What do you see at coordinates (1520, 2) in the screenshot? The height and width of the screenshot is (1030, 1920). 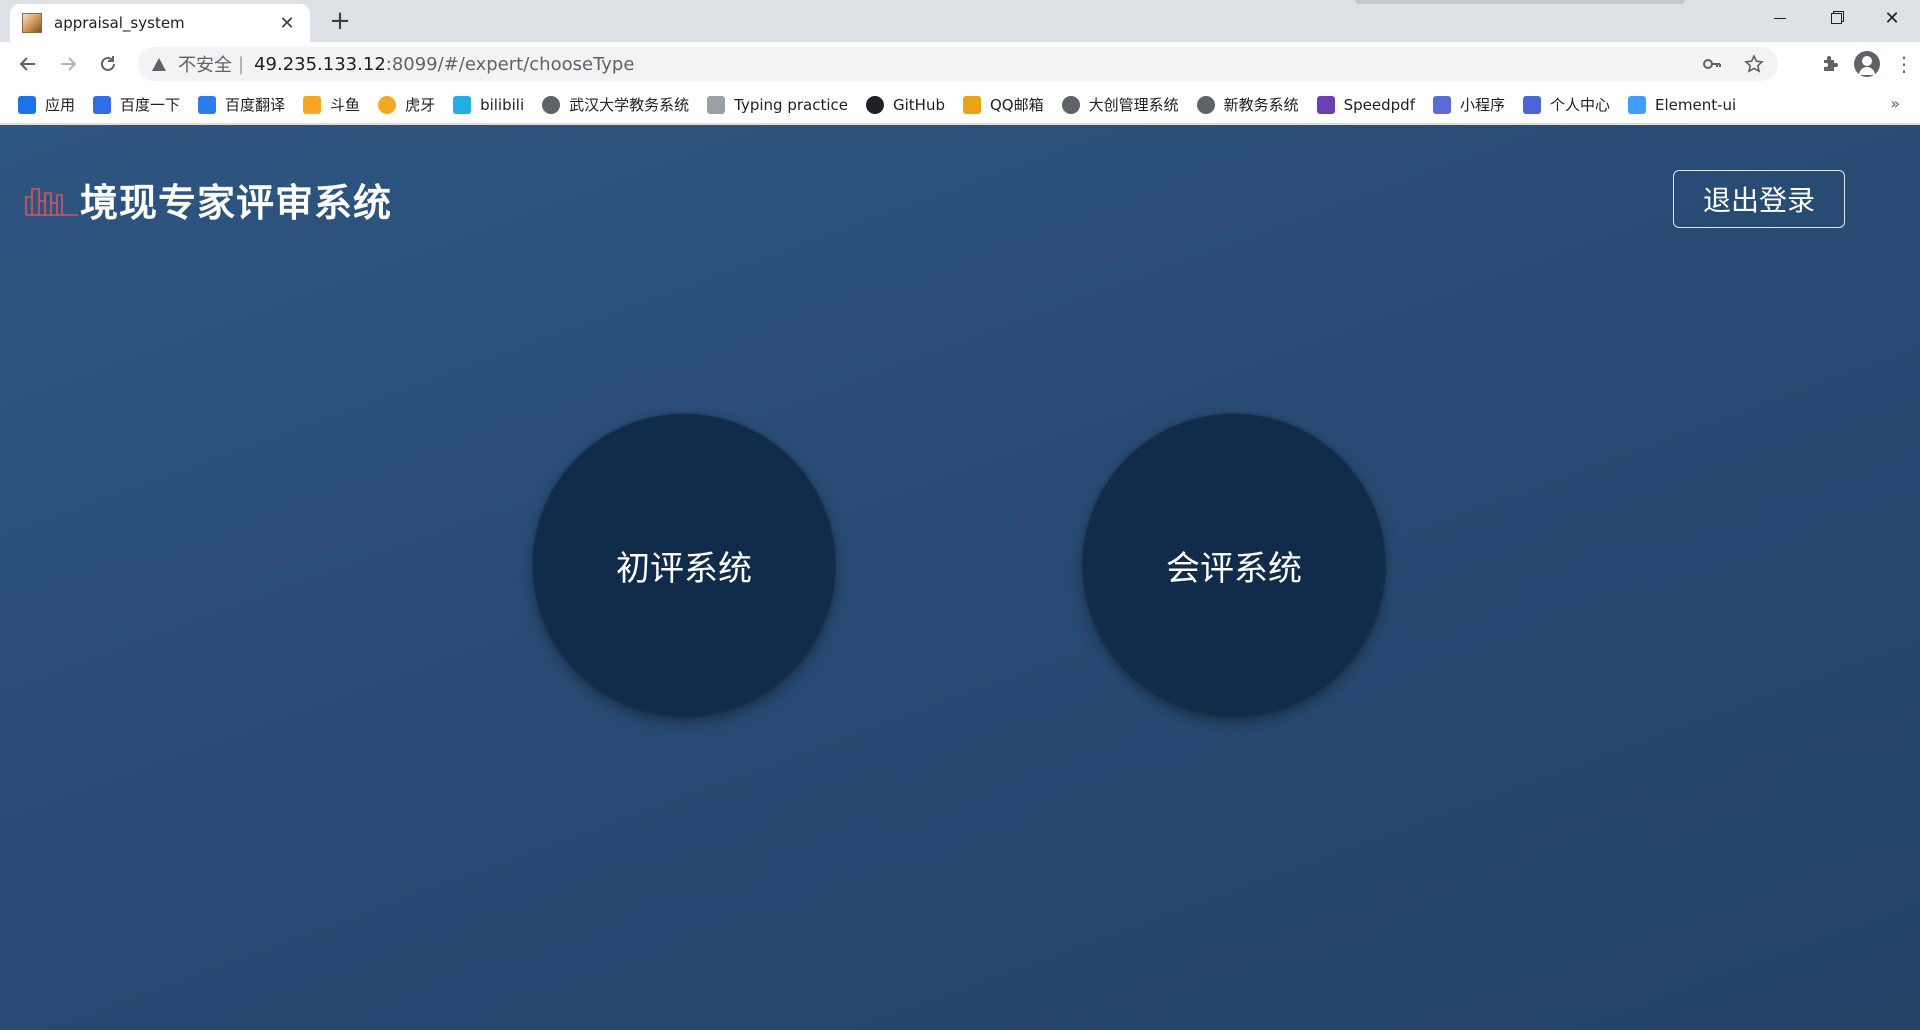 I see `tabstrip-shadow` at bounding box center [1520, 2].